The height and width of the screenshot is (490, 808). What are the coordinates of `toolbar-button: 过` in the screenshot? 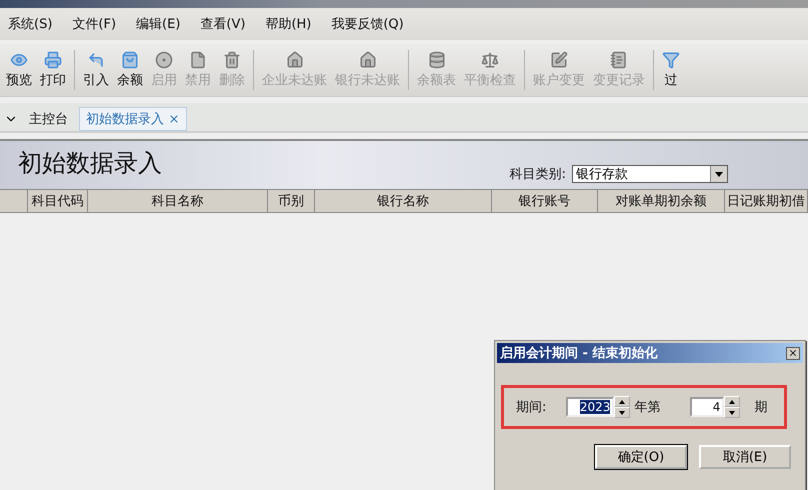 It's located at (671, 70).